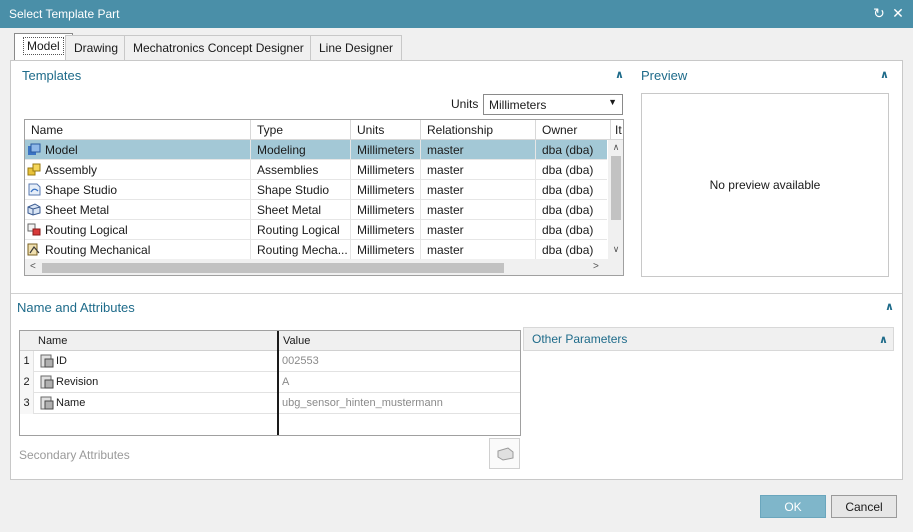  Describe the element at coordinates (273, 268) in the screenshot. I see `horizontal-scroll-thumb` at that location.